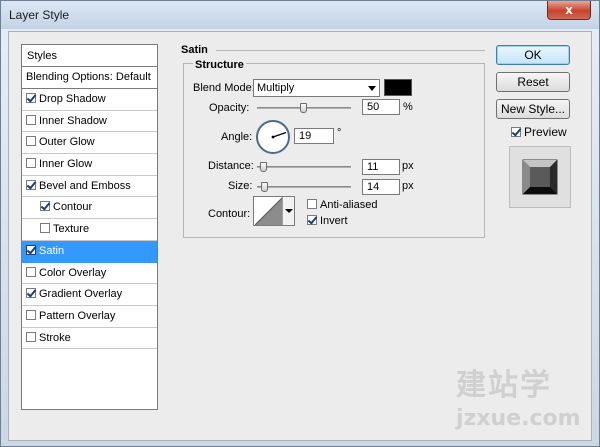  I want to click on style-item-gradient-overlay: Gradient Overlay, so click(89, 295).